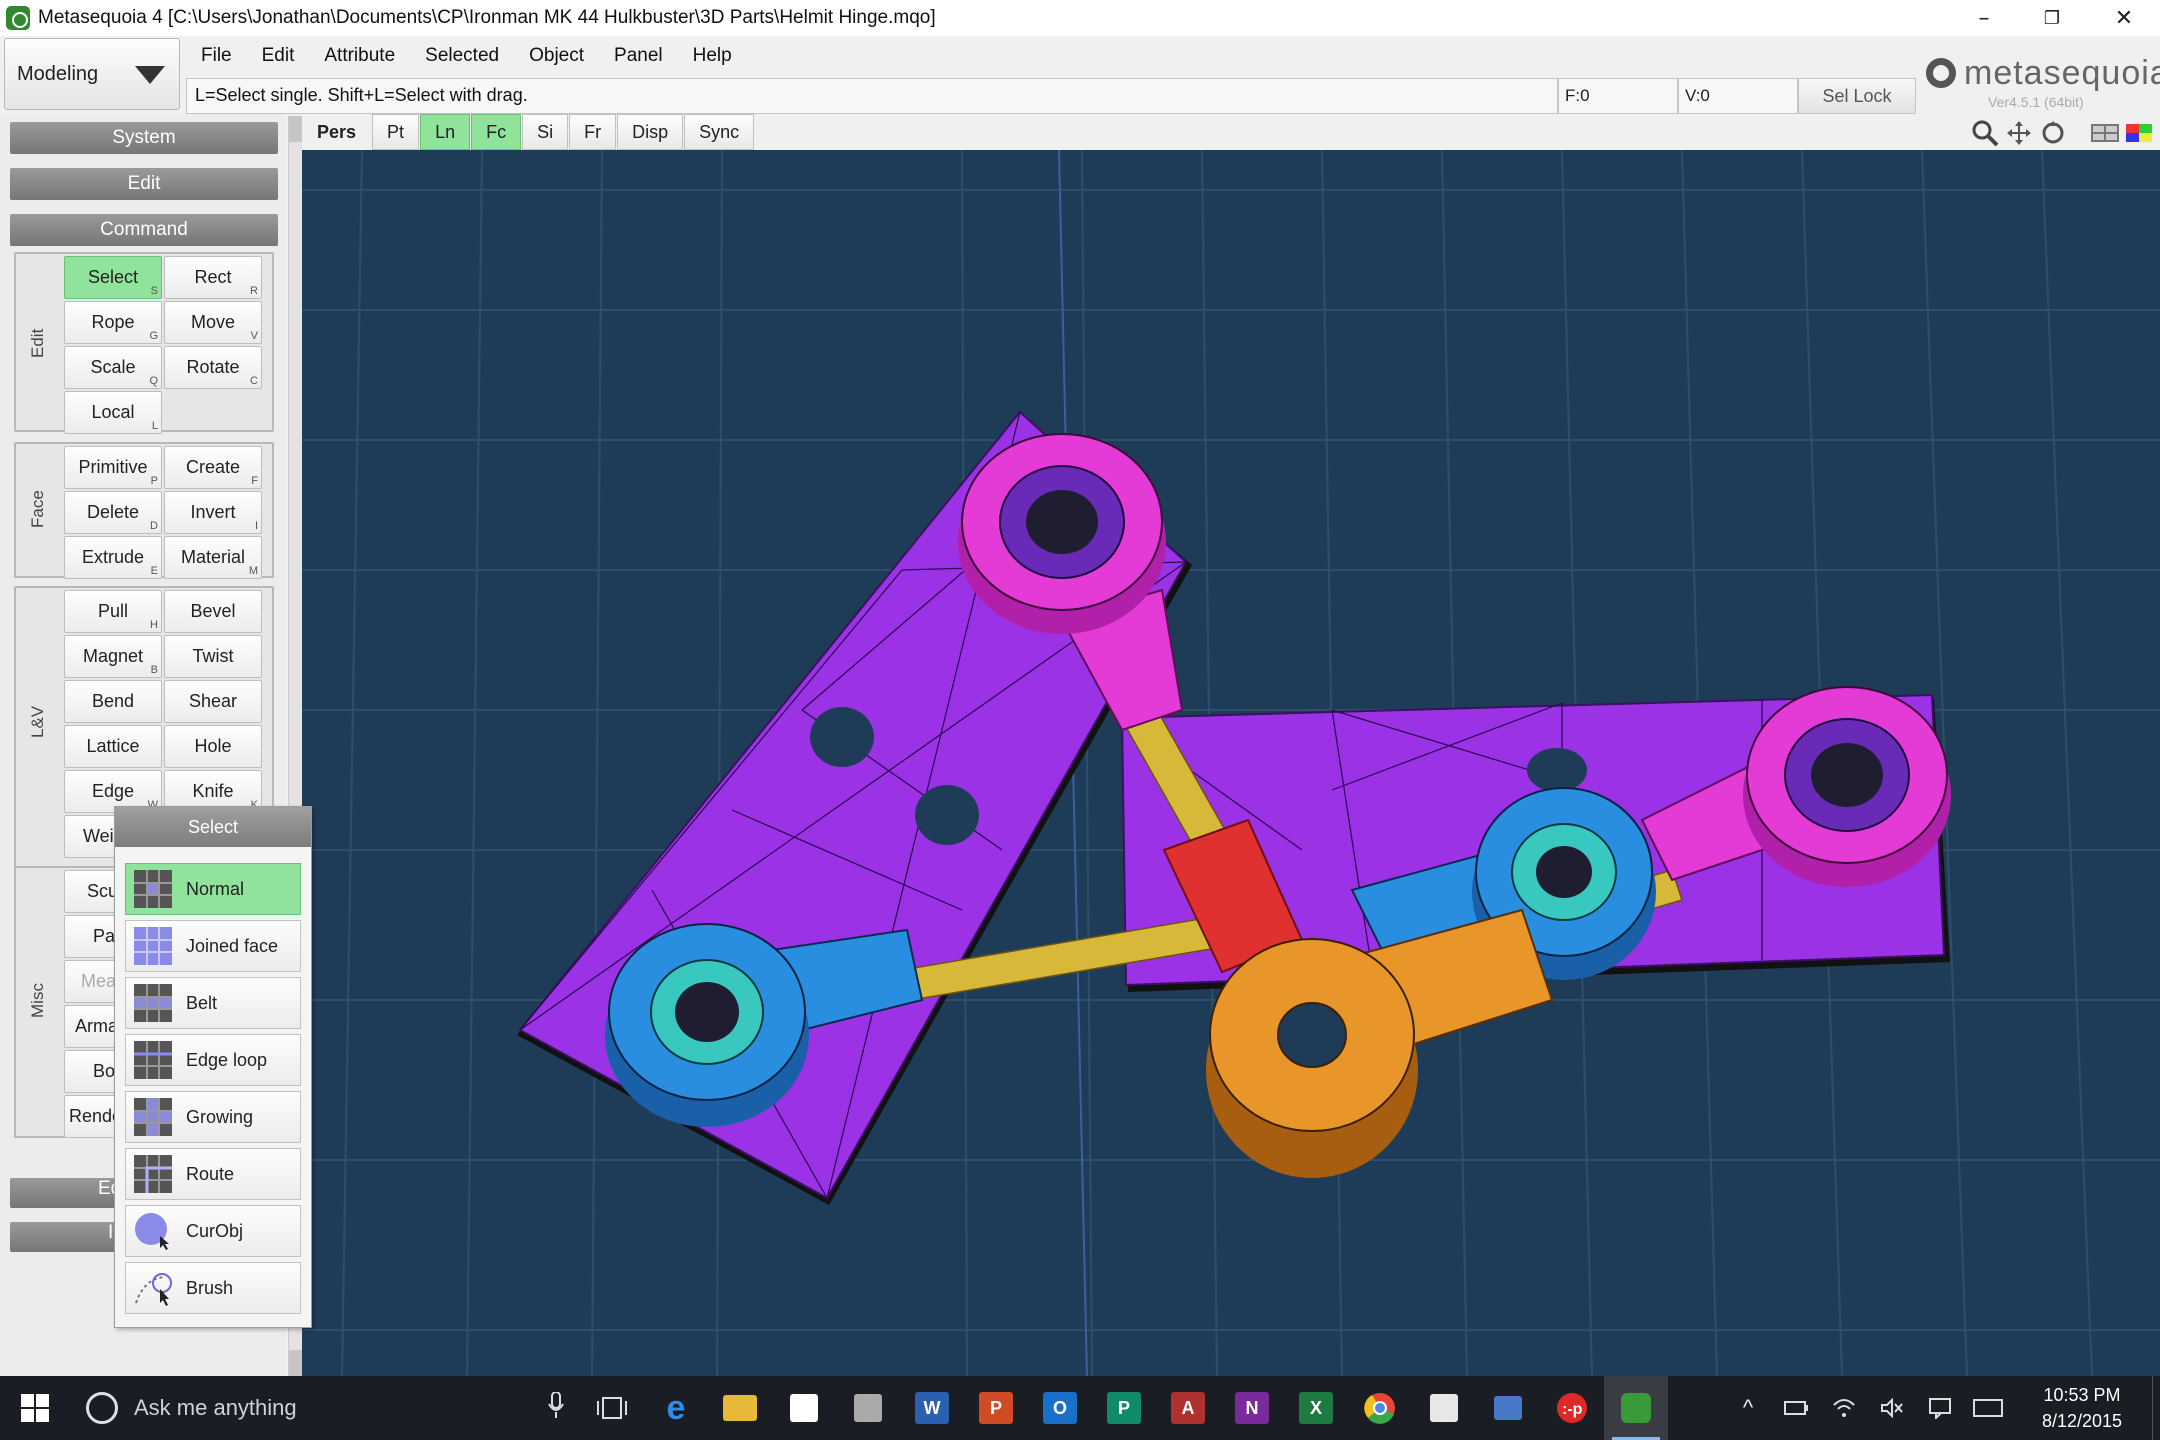  What do you see at coordinates (278, 56) in the screenshot?
I see `menu-edit: Edit` at bounding box center [278, 56].